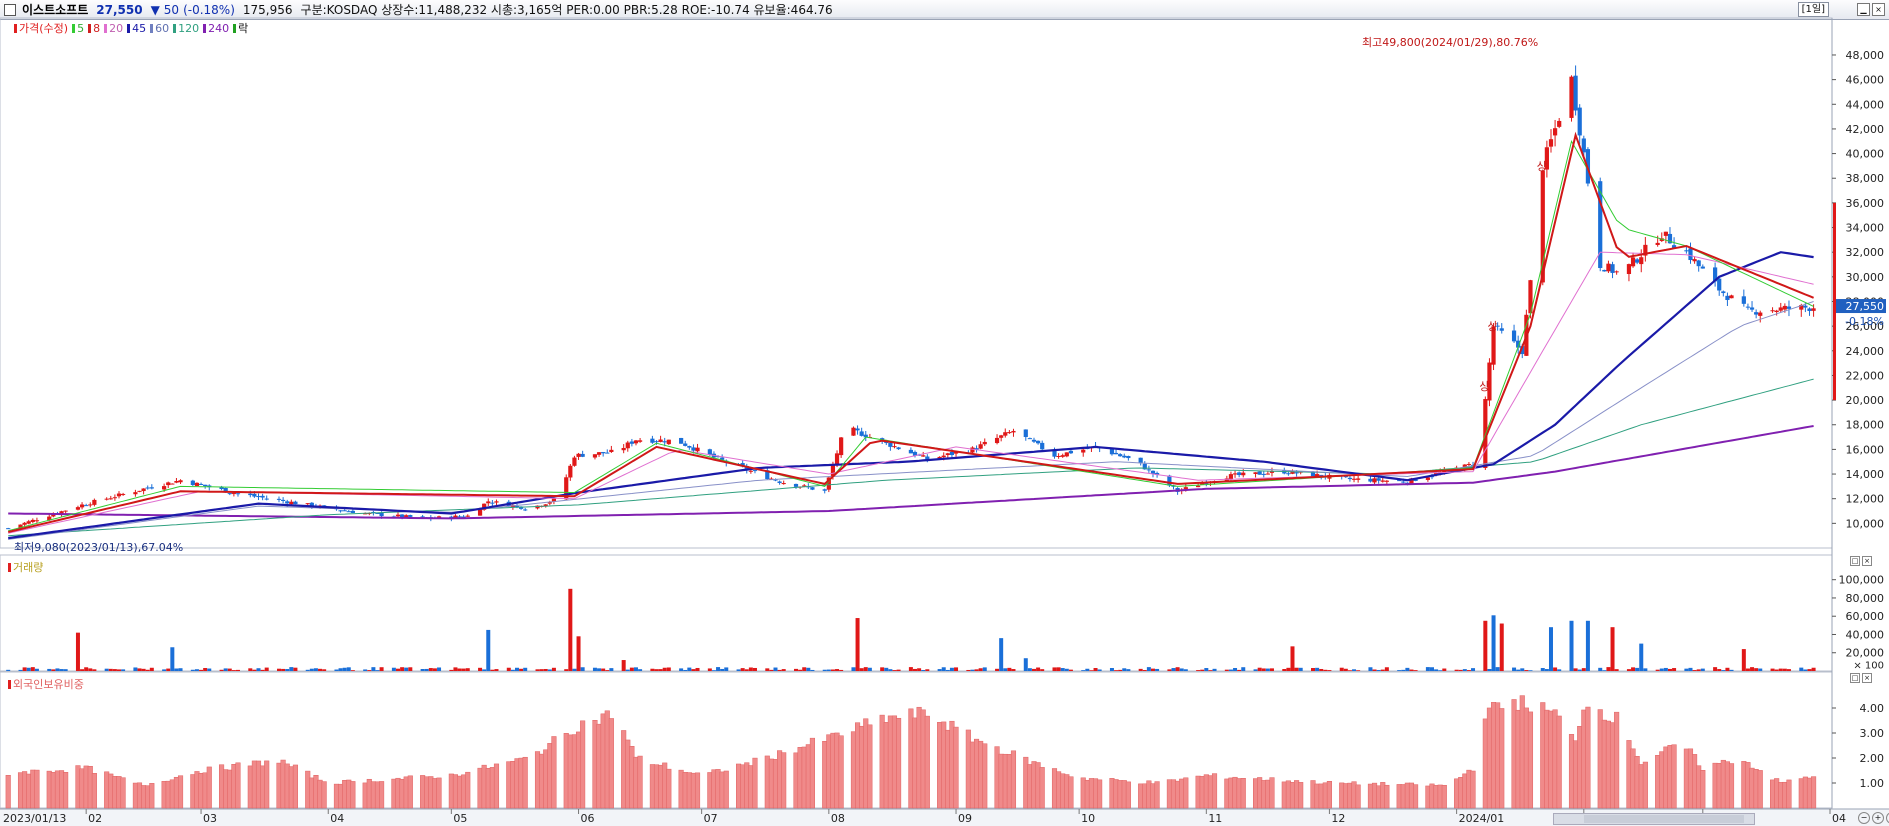  I want to click on price-y-tick-label: 48,000, so click(1865, 55).